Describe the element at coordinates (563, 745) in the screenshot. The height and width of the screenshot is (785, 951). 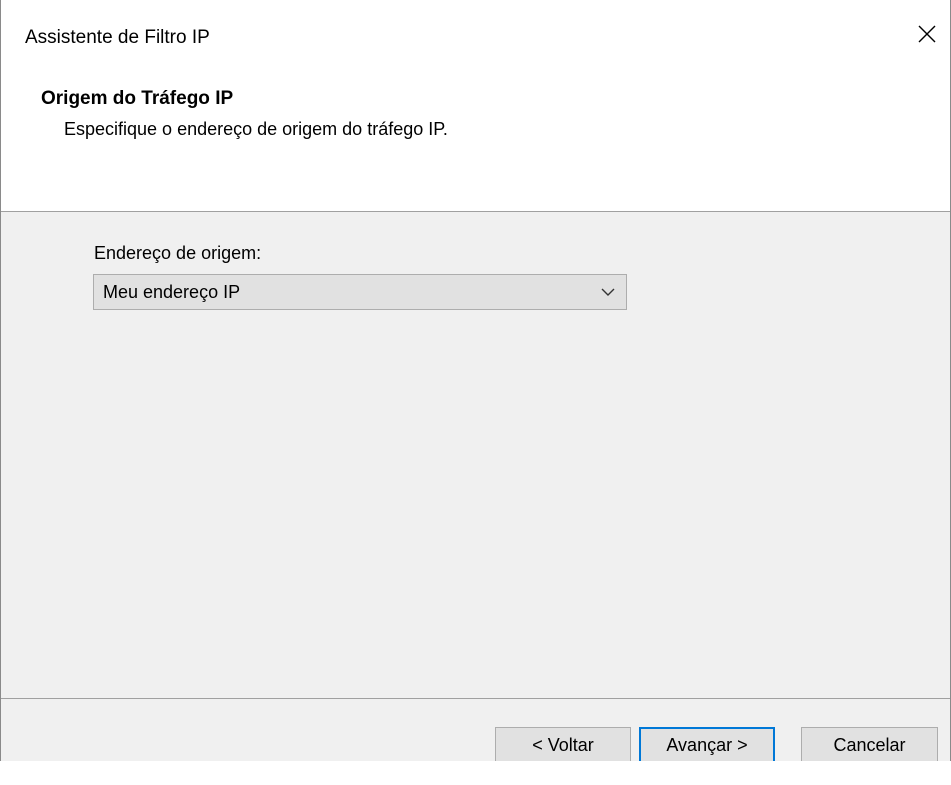
I see `back-button: < Voltar` at that location.